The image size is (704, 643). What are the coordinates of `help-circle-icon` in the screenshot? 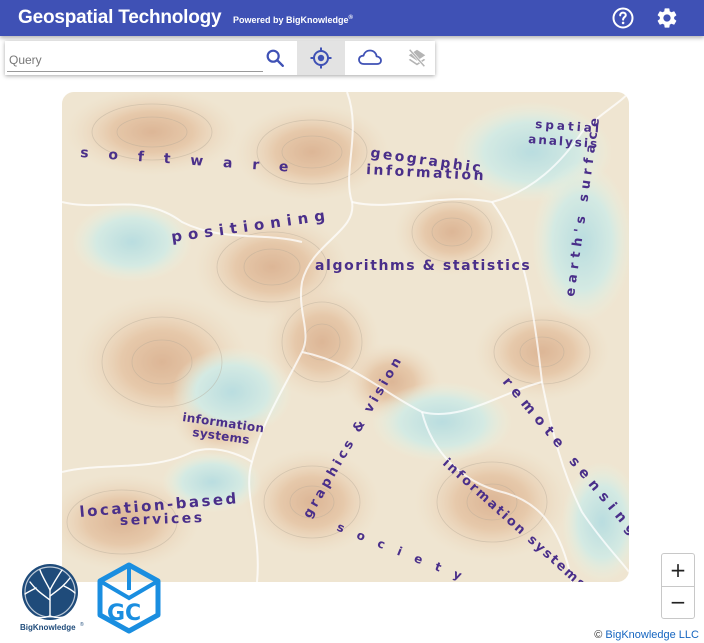 It's located at (623, 18).